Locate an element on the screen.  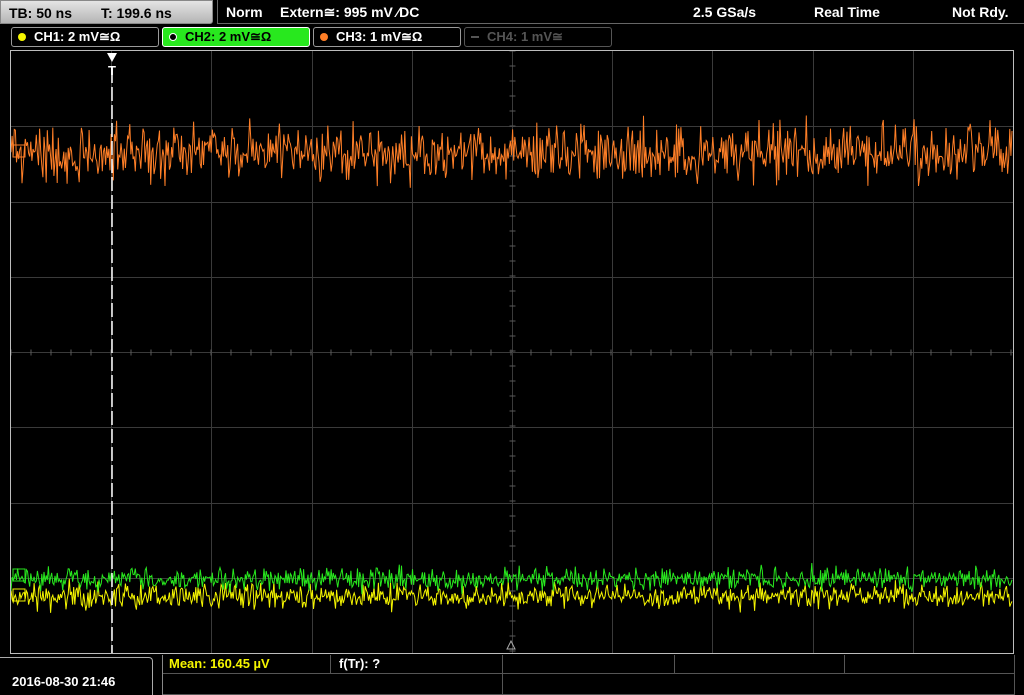
tab-ch1: CH1: 2 mV≅Ω is located at coordinates (85, 37).